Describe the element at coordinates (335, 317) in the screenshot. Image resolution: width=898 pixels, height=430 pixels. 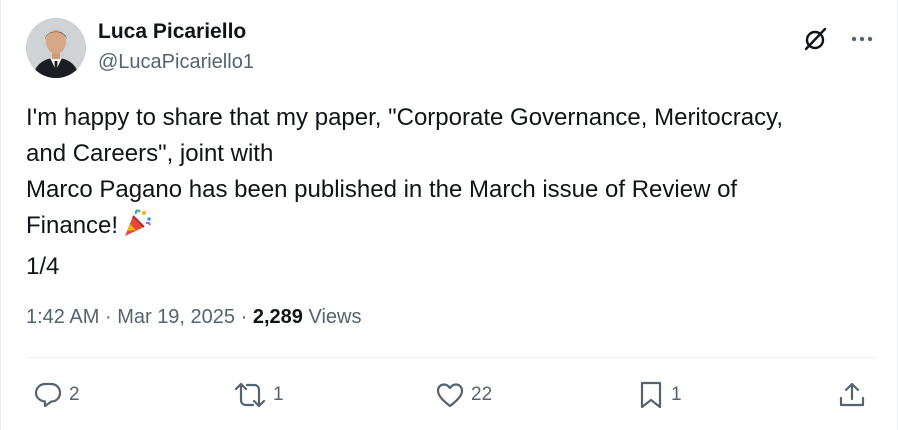
I see `views-label: Views` at that location.